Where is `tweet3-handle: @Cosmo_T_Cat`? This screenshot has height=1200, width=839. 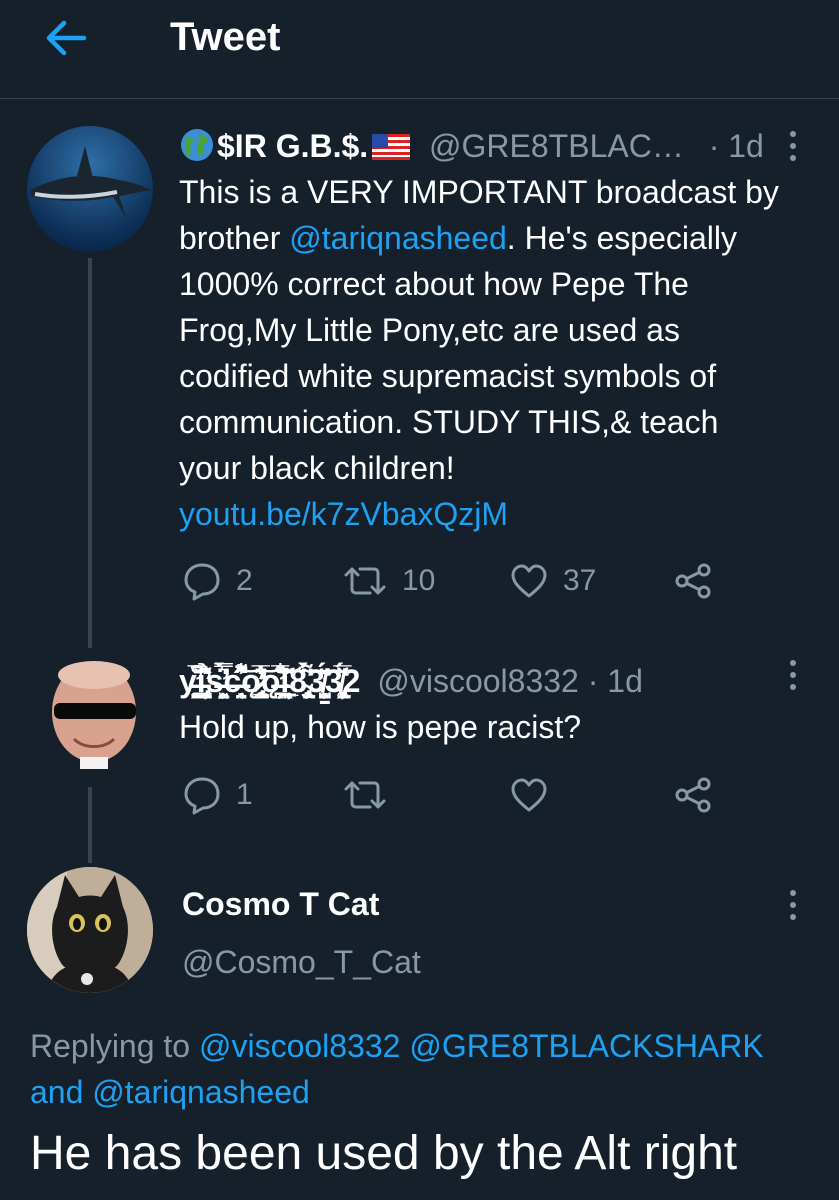
tweet3-handle: @Cosmo_T_Cat is located at coordinates (301, 962).